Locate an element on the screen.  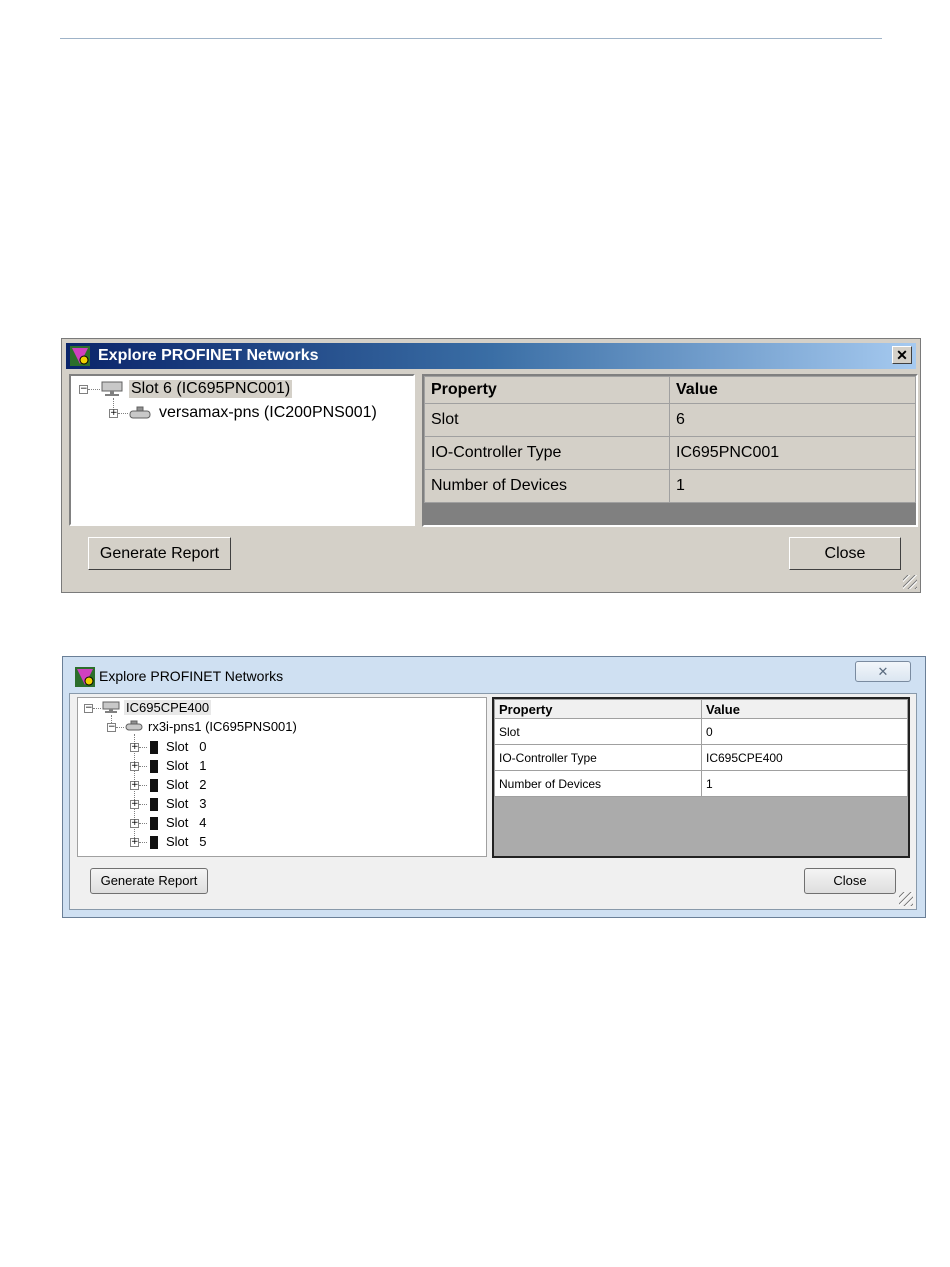
tree-node-slot: Slot 4 is located at coordinates (178, 823).